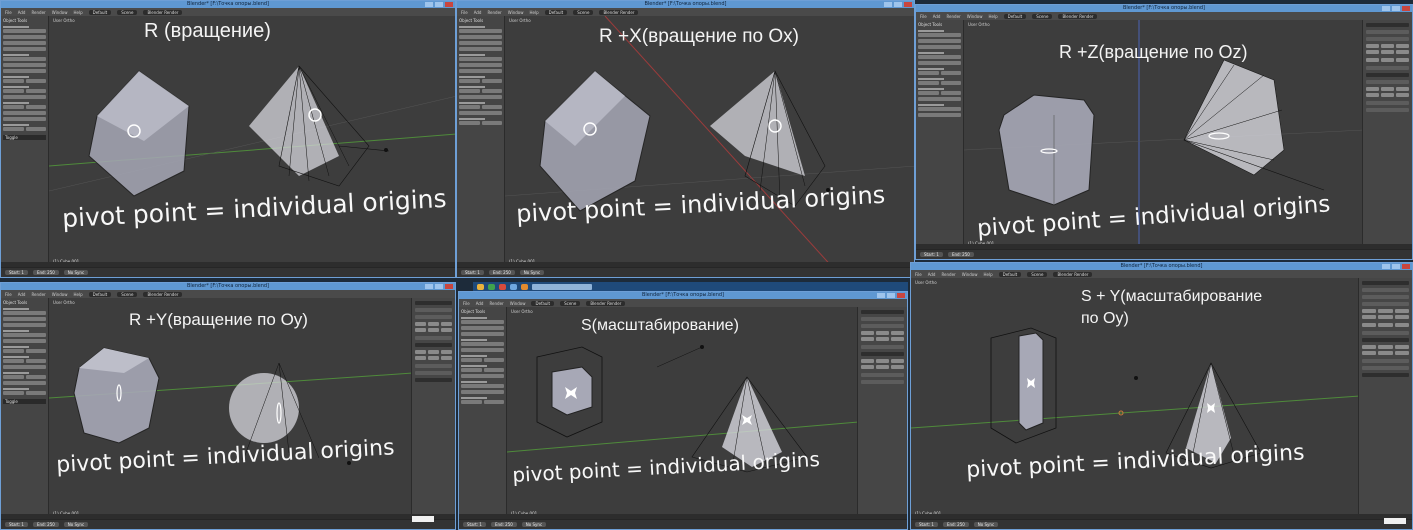 This screenshot has height=530, width=1413. Describe the element at coordinates (480, 286) in the screenshot. I see `folder-icon` at that location.